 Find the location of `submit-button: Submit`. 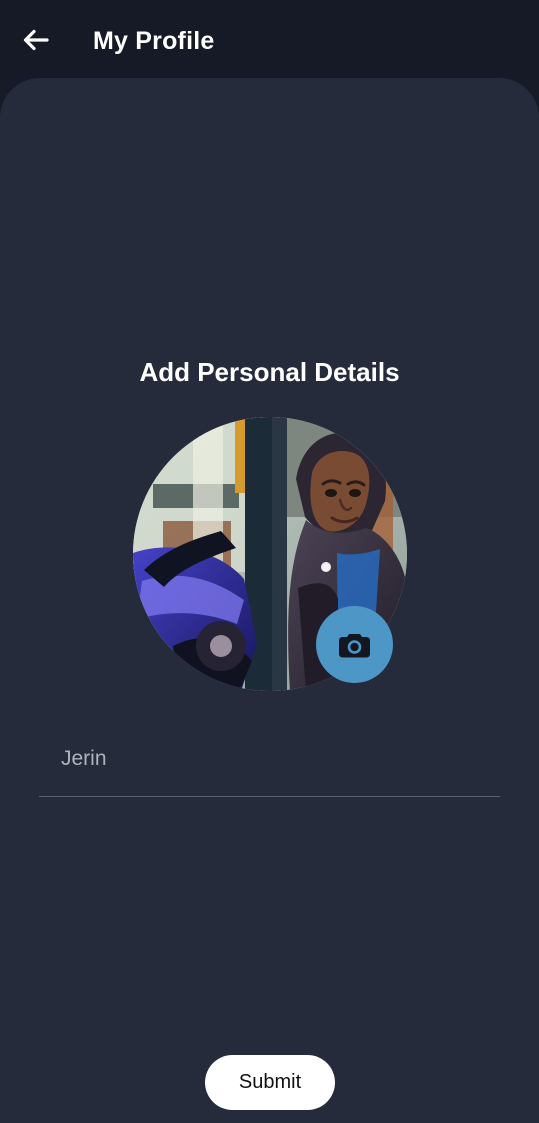

submit-button: Submit is located at coordinates (270, 1082).